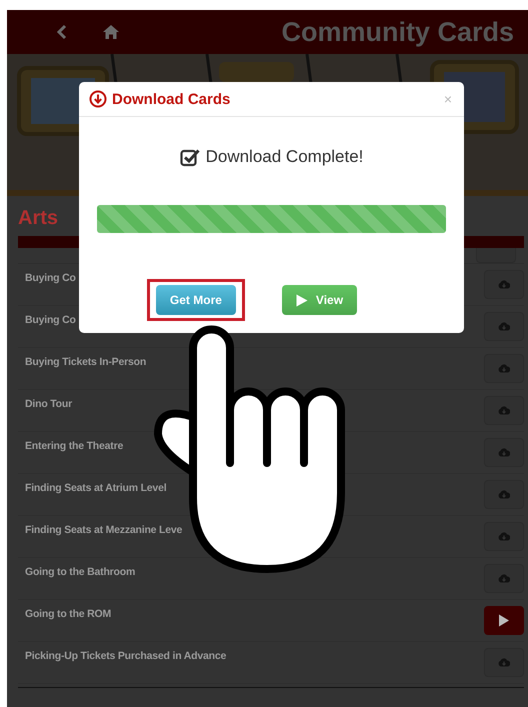 Image resolution: width=528 pixels, height=707 pixels. Describe the element at coordinates (80, 572) in the screenshot. I see `card-title: Going to the Bathroom` at that location.